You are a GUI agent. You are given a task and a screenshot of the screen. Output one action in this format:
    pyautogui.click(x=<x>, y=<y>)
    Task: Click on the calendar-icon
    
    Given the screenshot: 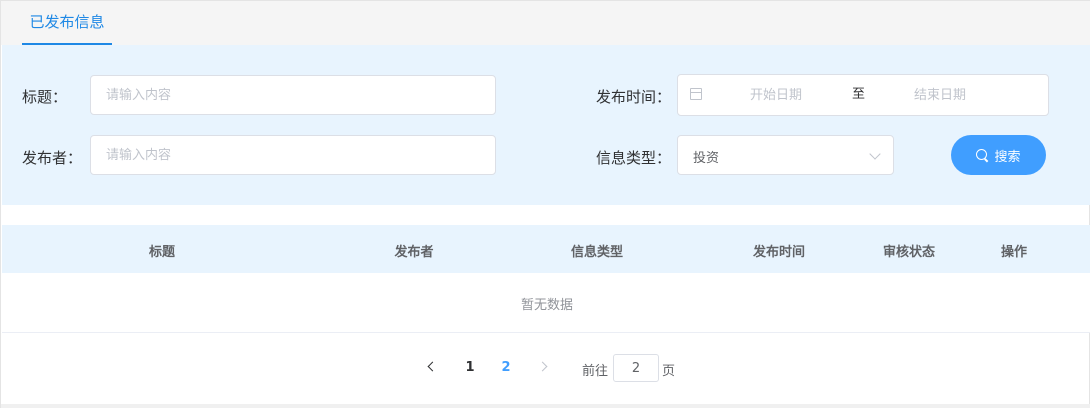 What is the action you would take?
    pyautogui.click(x=696, y=94)
    